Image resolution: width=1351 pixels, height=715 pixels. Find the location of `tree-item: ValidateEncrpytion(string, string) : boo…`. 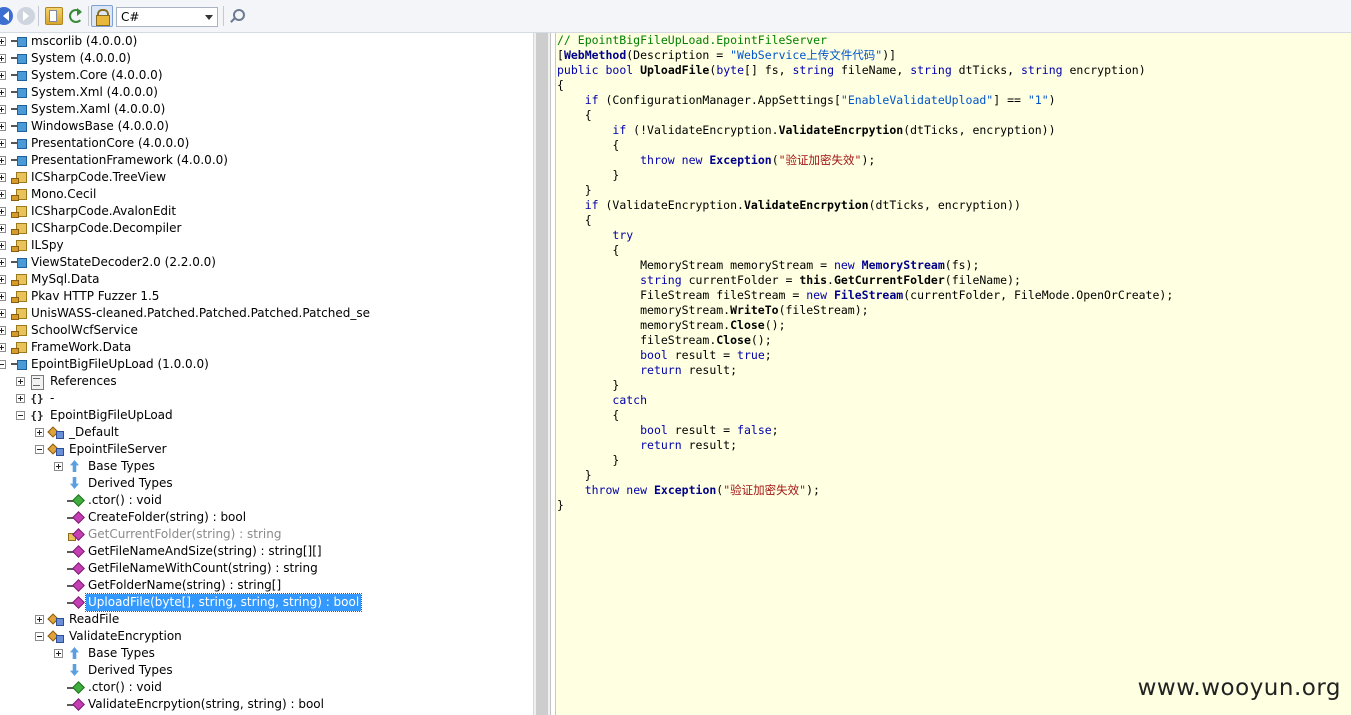

tree-item: ValidateEncrpytion(string, string) : boo… is located at coordinates (266, 704).